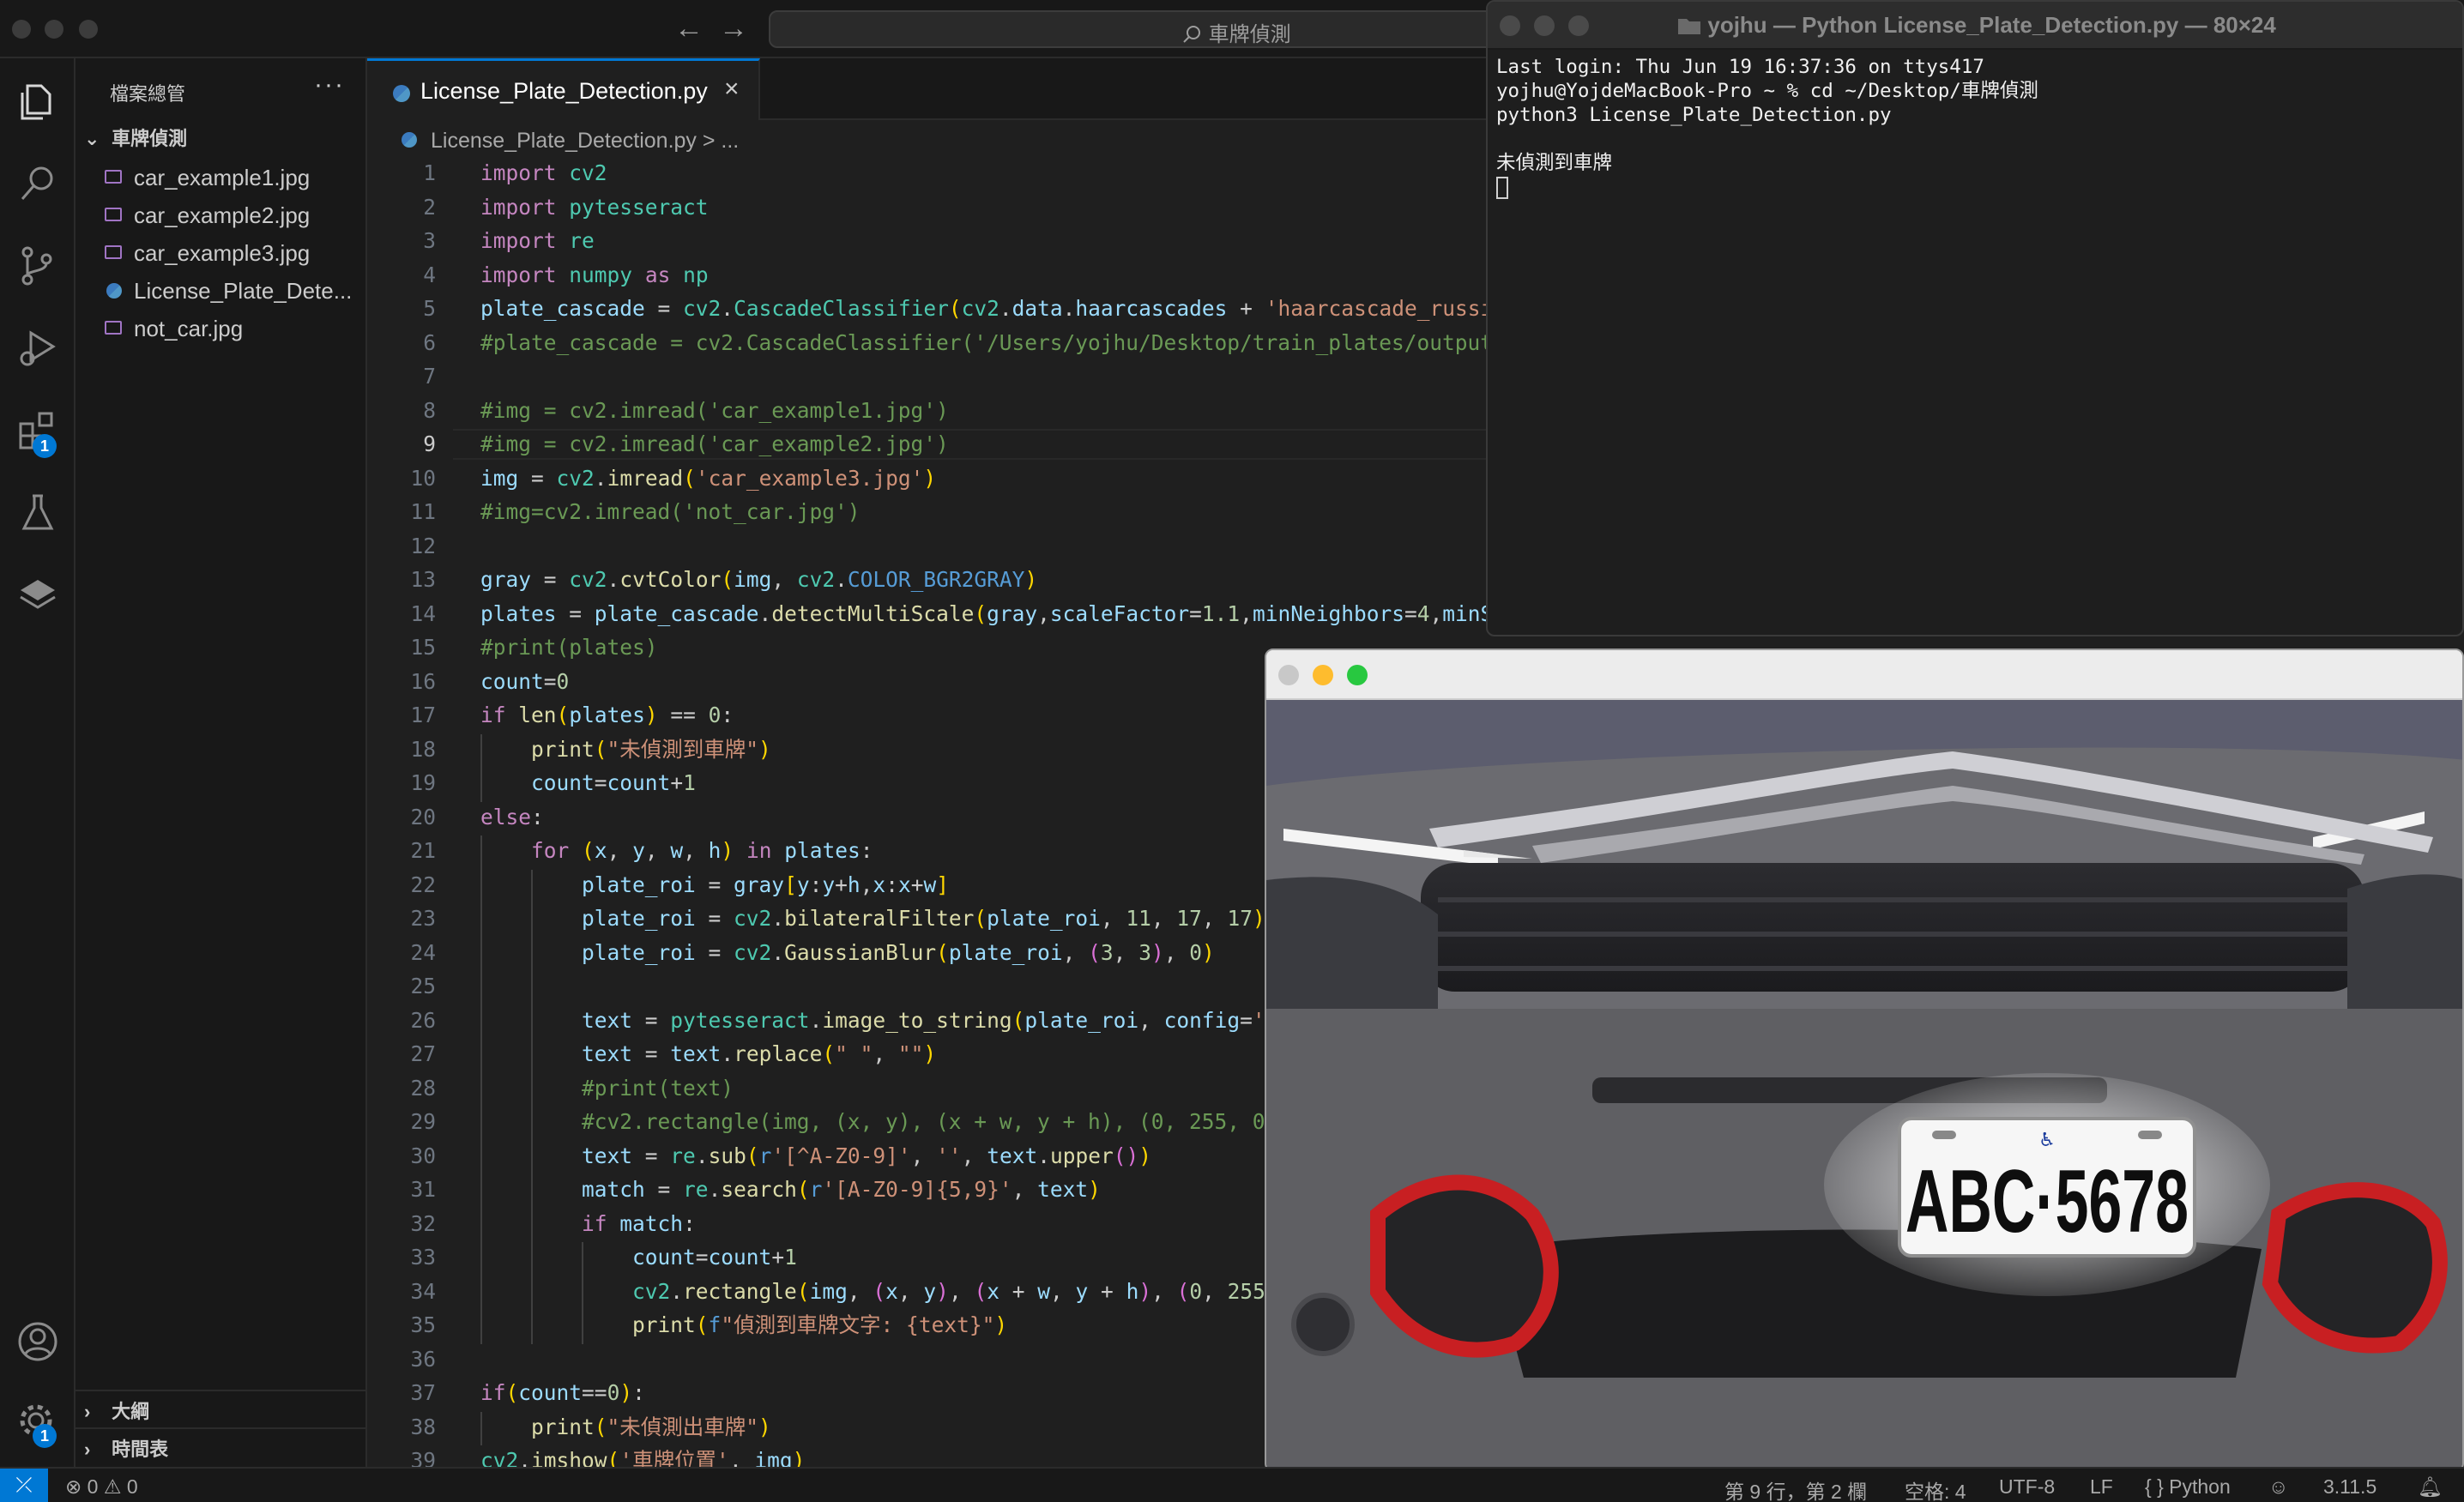 The image size is (2464, 1502). I want to click on file-item: car_example3.jpg, so click(232, 254).